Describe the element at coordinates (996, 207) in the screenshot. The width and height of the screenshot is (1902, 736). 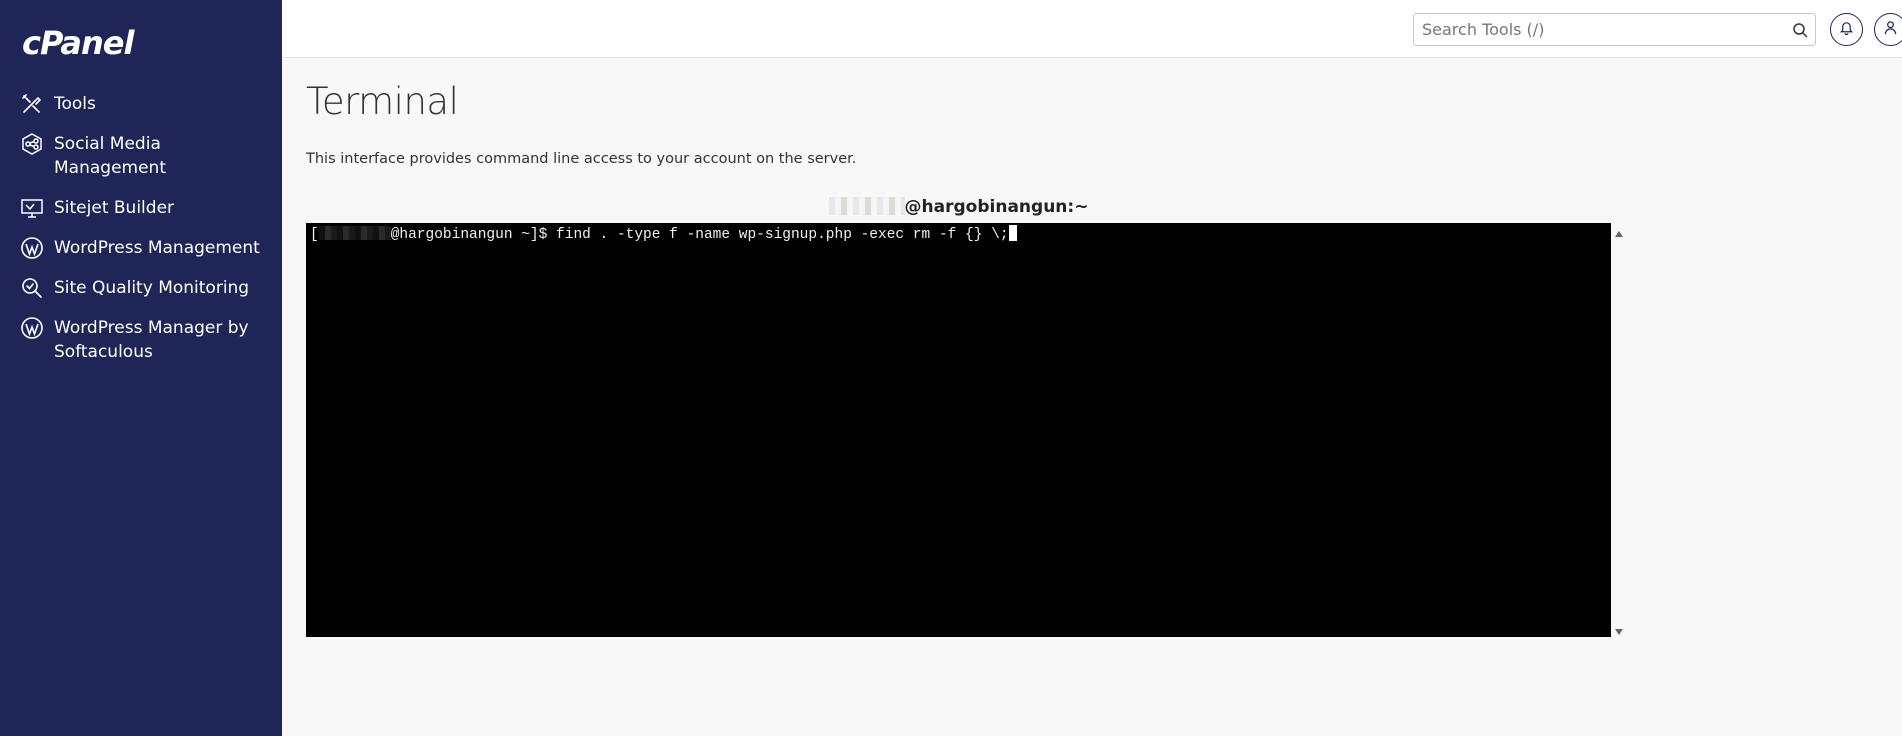
I see `terminal-host-label: @hargobinangun:~` at that location.